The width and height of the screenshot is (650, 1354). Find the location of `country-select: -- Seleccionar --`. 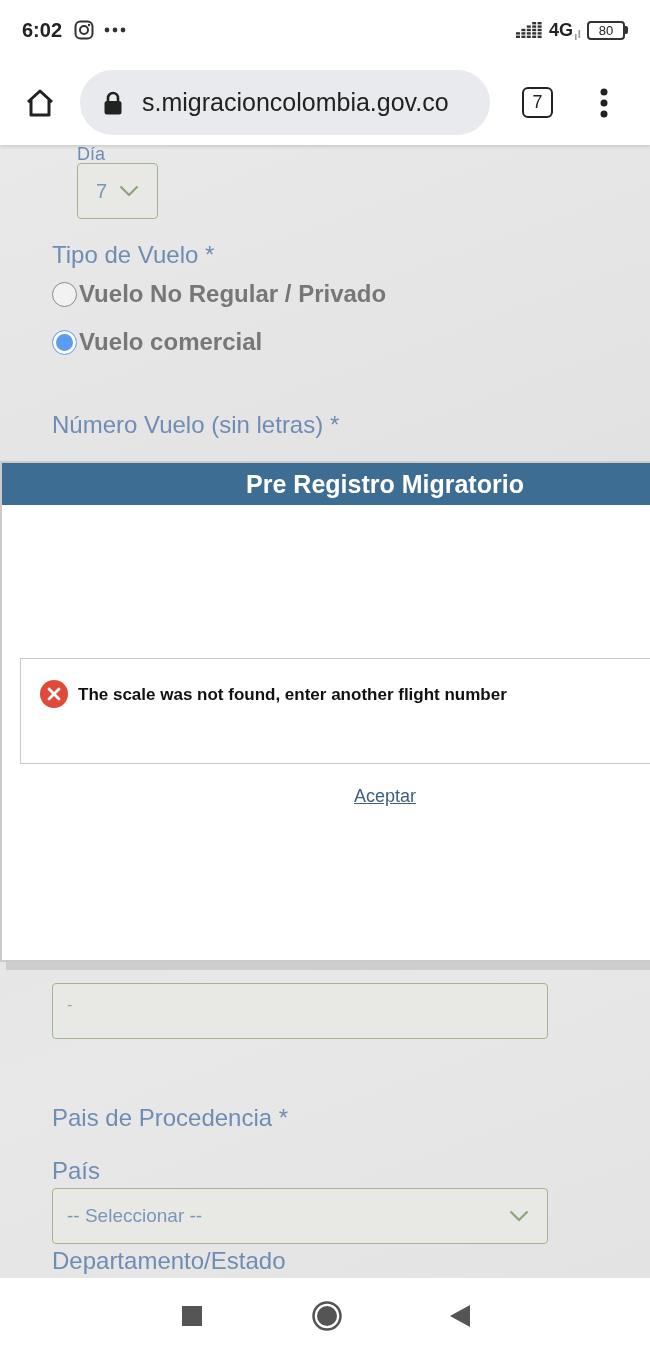

country-select: -- Seleccionar -- is located at coordinates (300, 1216).